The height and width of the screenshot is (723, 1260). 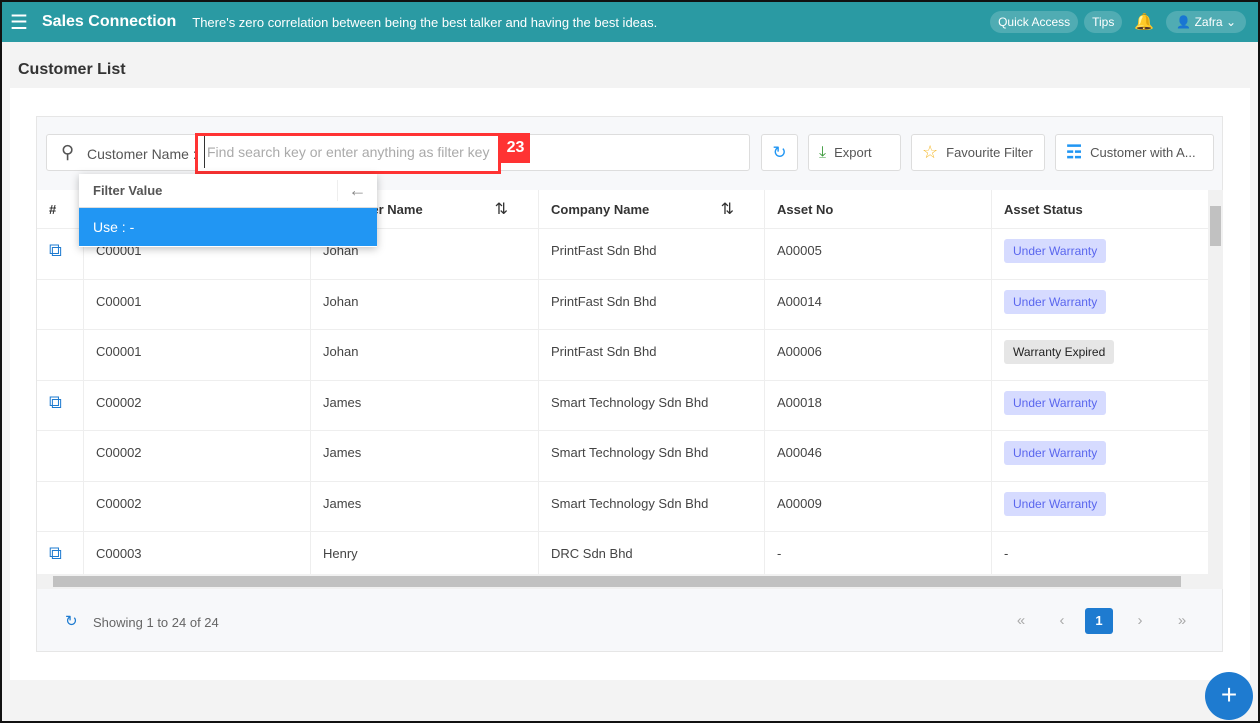 I want to click on cell-code: C00001, so click(x=197, y=304).